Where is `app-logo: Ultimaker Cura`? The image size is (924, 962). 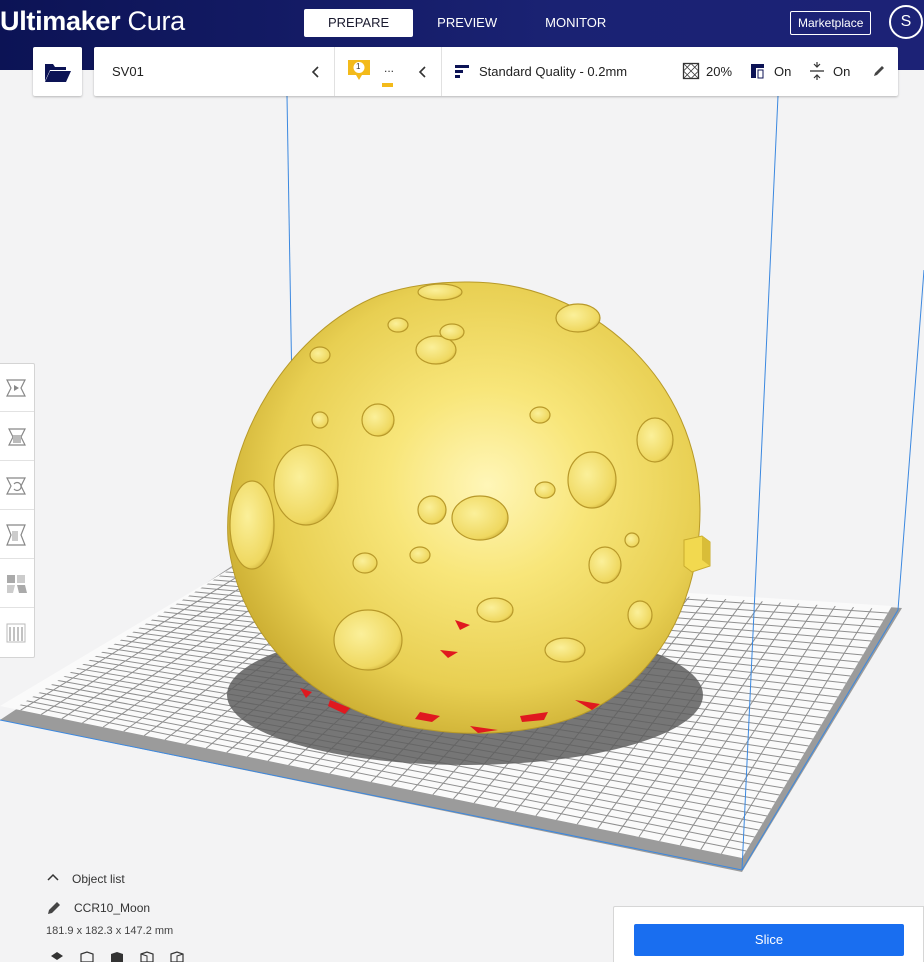
app-logo: Ultimaker Cura is located at coordinates (92, 21).